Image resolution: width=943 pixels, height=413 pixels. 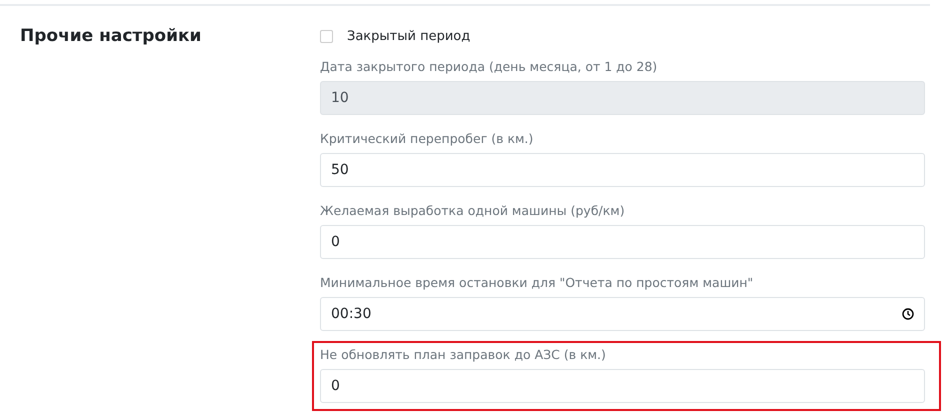 I want to click on field-label: Дата закрытого периода (день месяца, от 1 до 28), so click(x=489, y=66).